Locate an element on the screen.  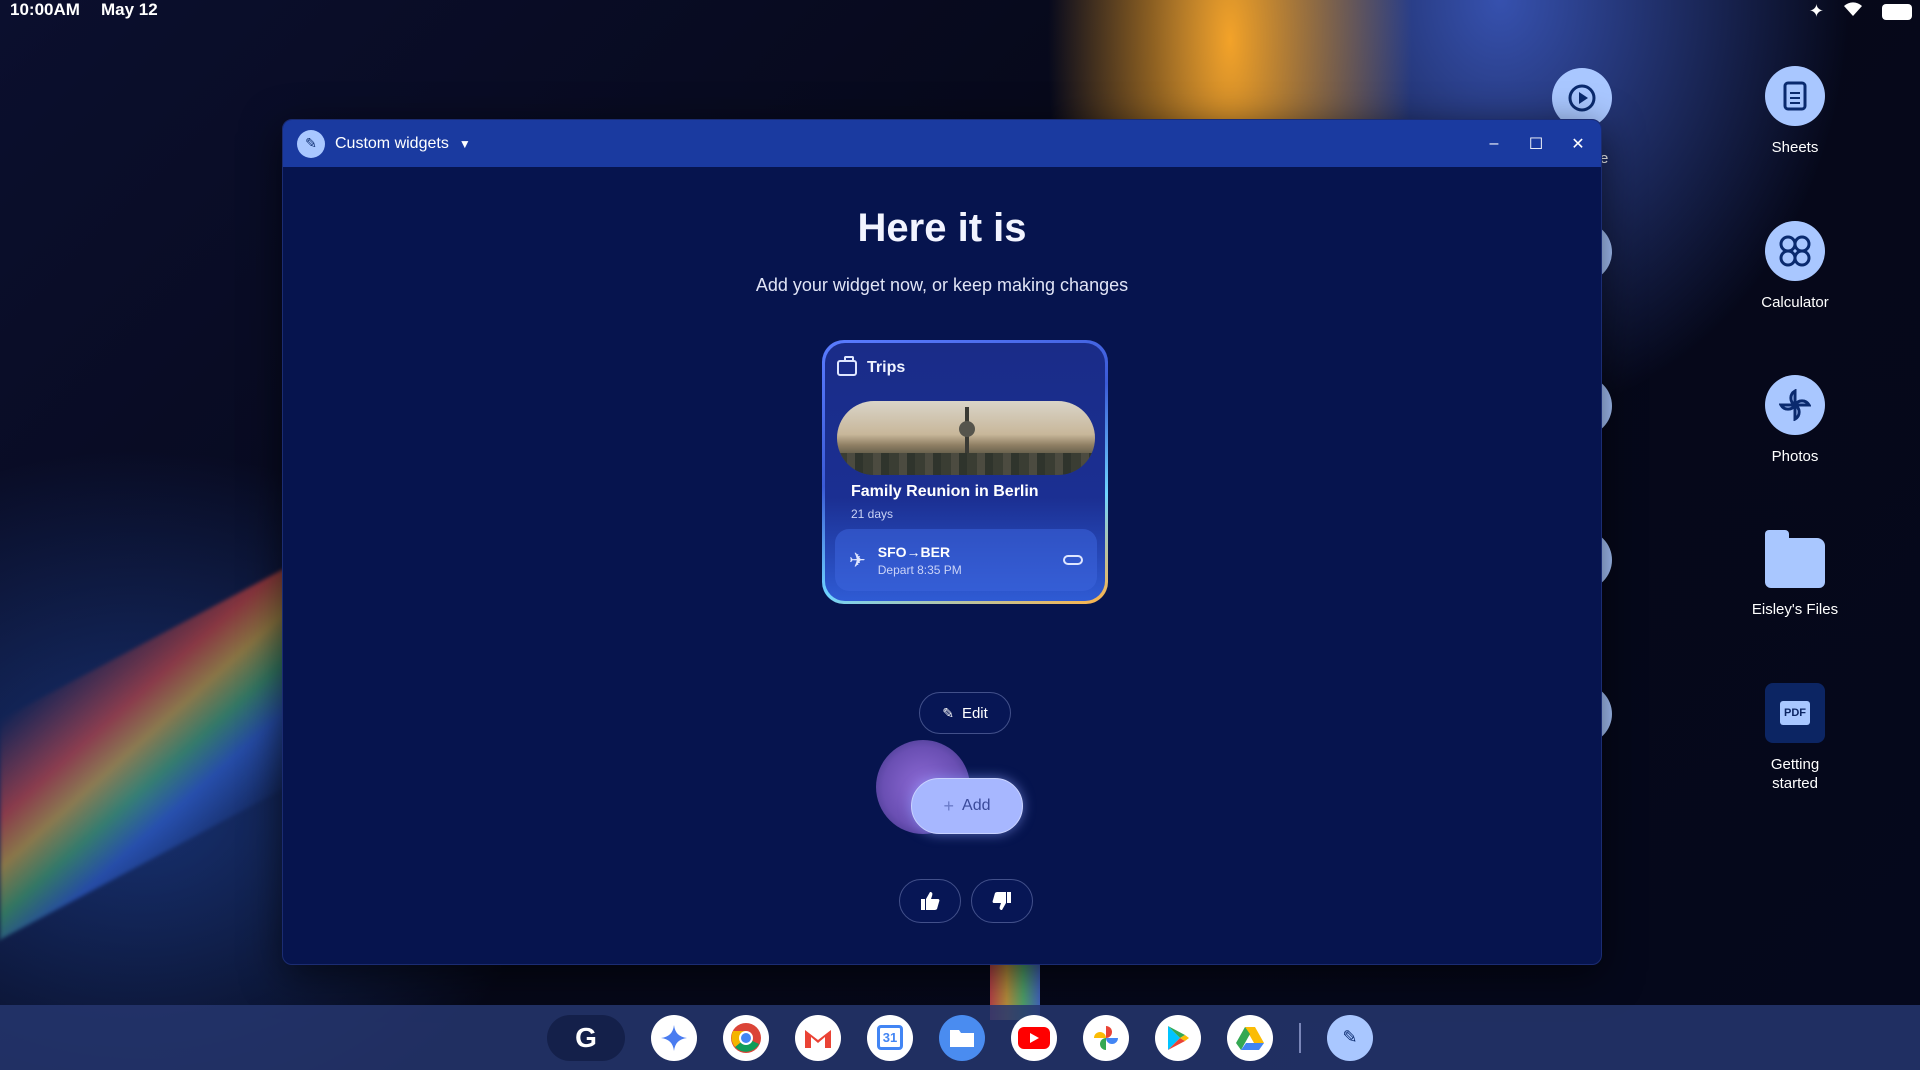
sparkle-icon: ✦ is located at coordinates (1816, 11).